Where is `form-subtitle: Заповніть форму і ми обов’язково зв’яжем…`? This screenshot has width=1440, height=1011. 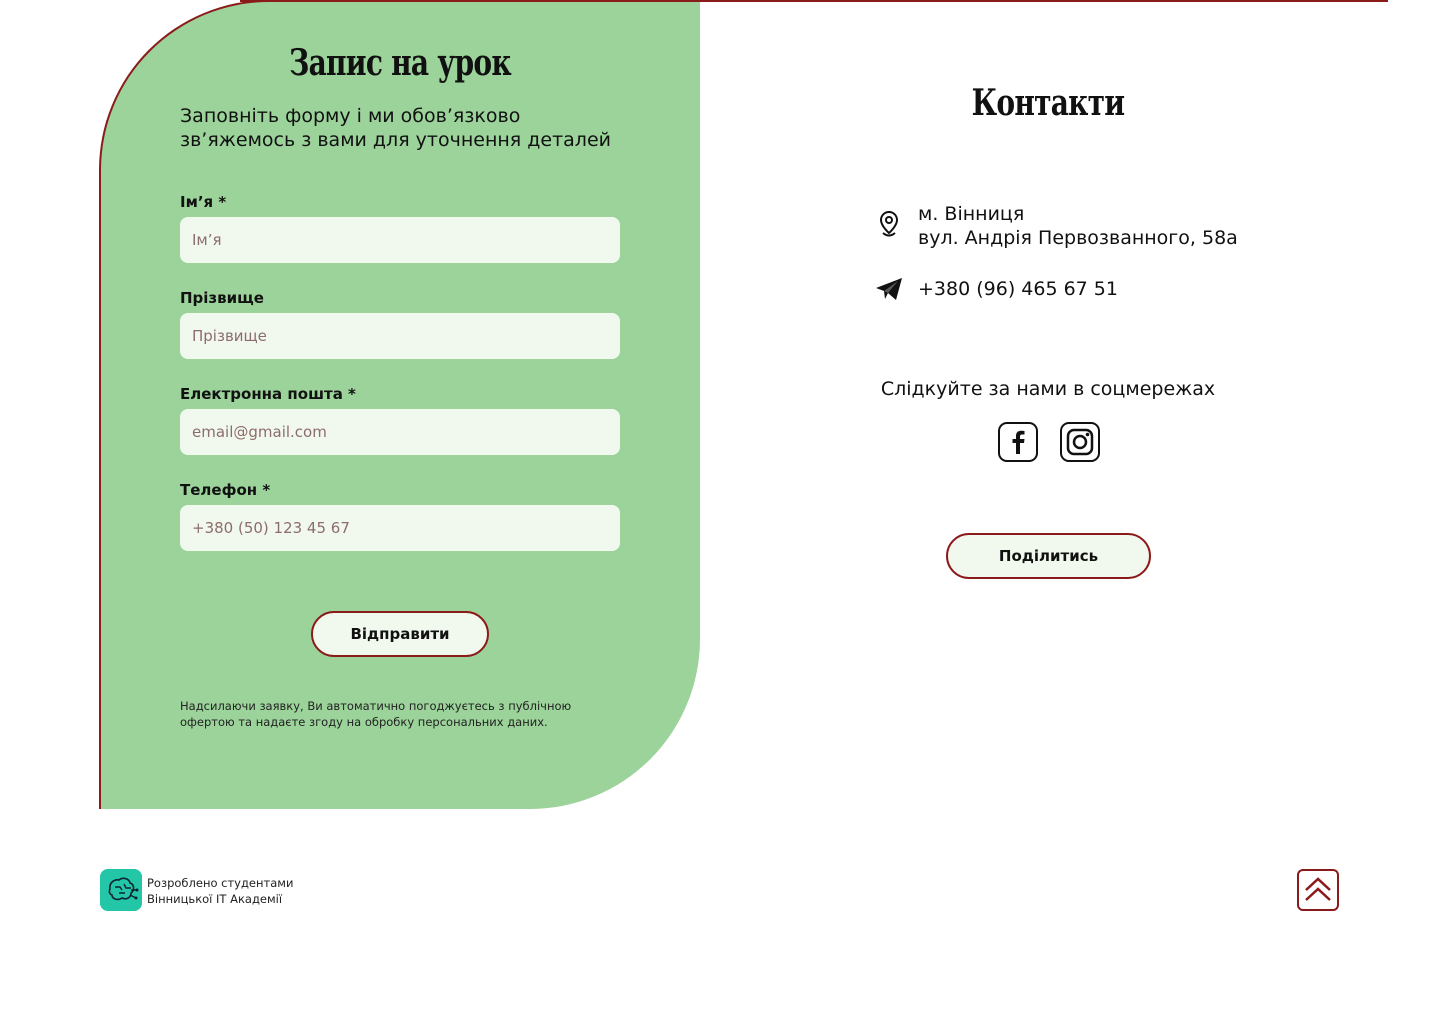 form-subtitle: Заповніть форму і ми обов’язково зв’яжем… is located at coordinates (395, 128).